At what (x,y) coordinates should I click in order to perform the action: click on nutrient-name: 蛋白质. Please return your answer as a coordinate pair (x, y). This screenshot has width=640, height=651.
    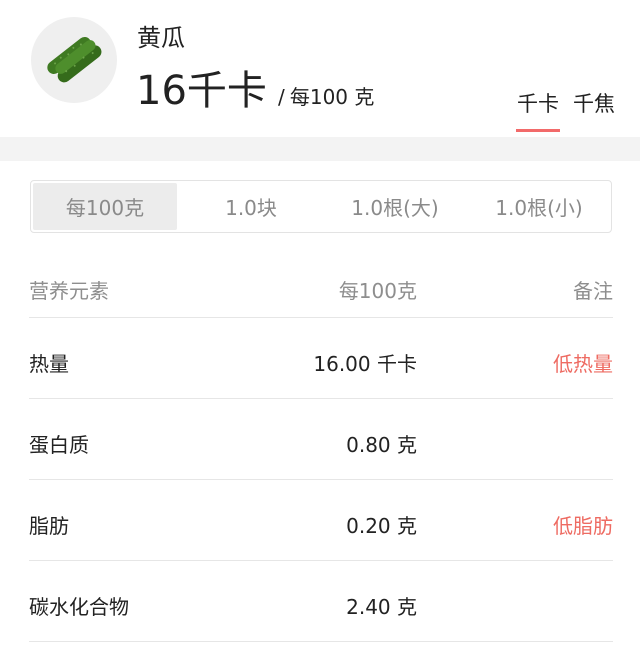
    Looking at the image, I should click on (59, 445).